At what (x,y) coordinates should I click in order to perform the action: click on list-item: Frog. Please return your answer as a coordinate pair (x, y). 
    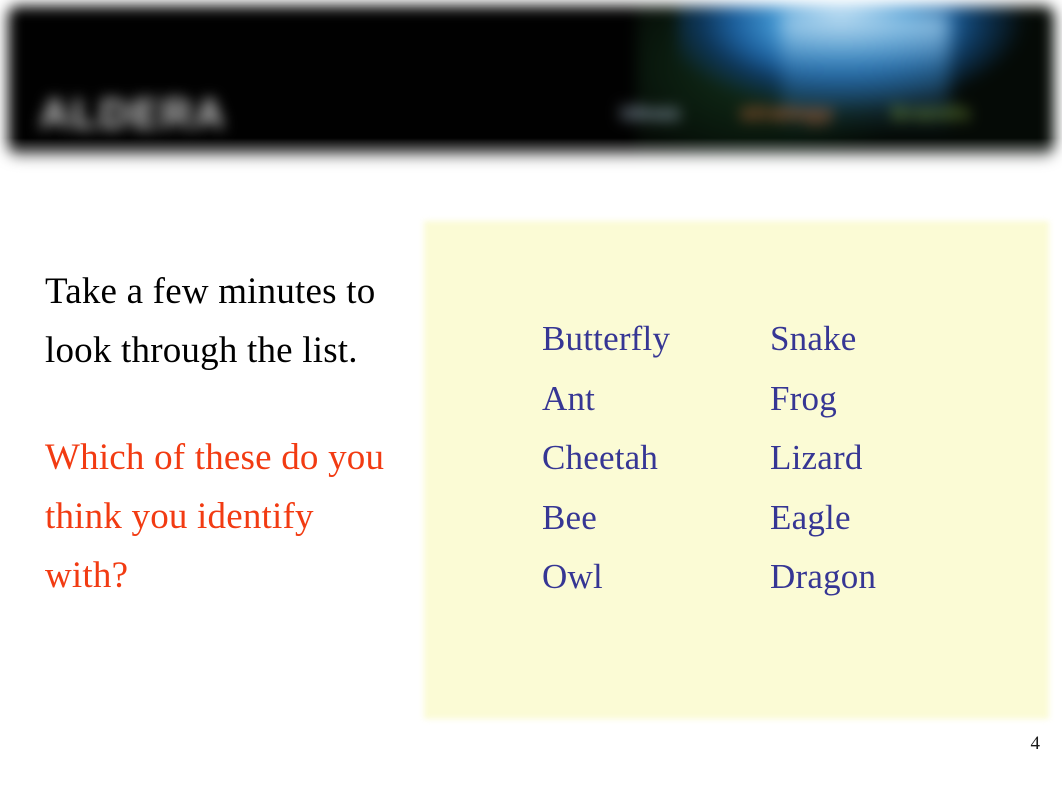
    Looking at the image, I should click on (803, 398).